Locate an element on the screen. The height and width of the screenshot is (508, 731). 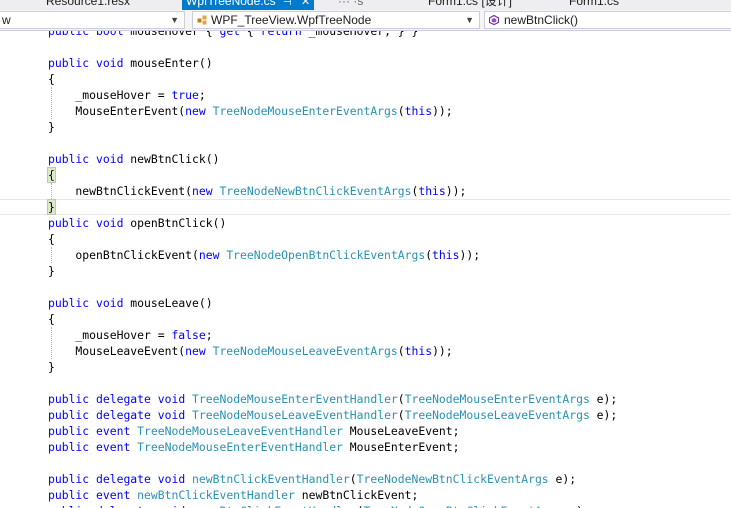
tab-resource1-resx: Resource1.resx is located at coordinates (88, 5).